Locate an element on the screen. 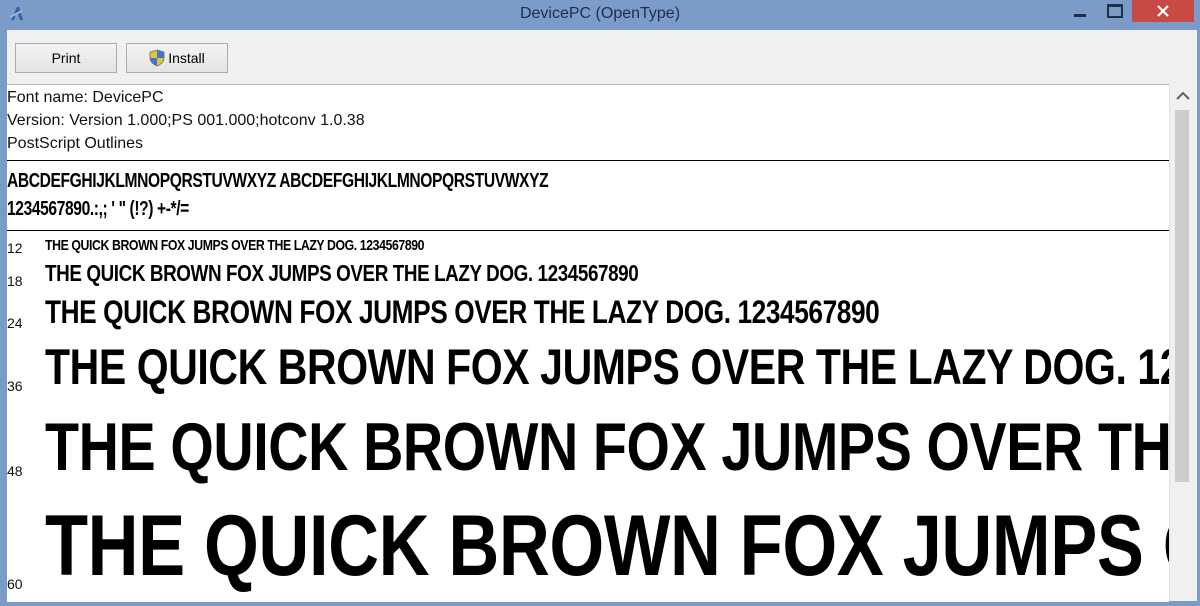 The image size is (1200, 606). maximize-icon is located at coordinates (1115, 11).